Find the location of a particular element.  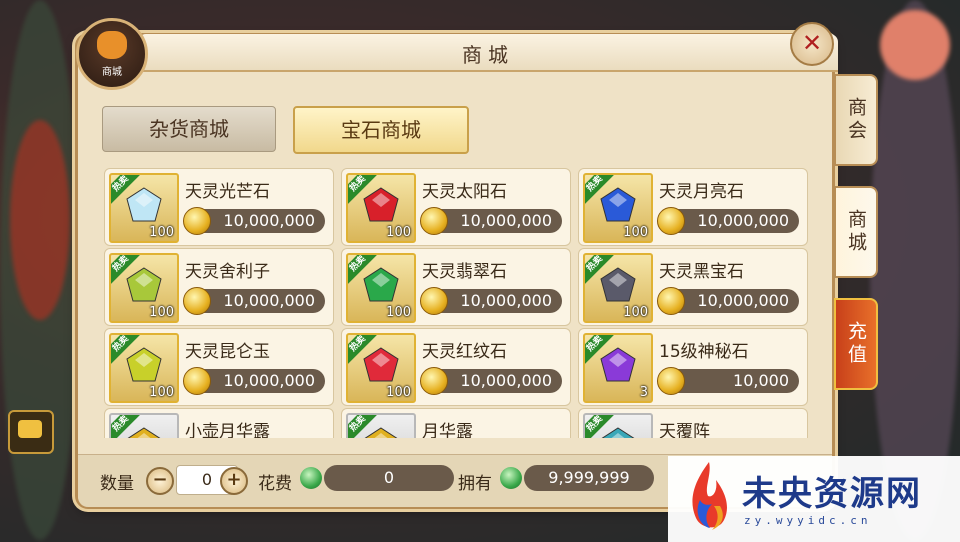

scroll-icon is located at coordinates (618, 432).